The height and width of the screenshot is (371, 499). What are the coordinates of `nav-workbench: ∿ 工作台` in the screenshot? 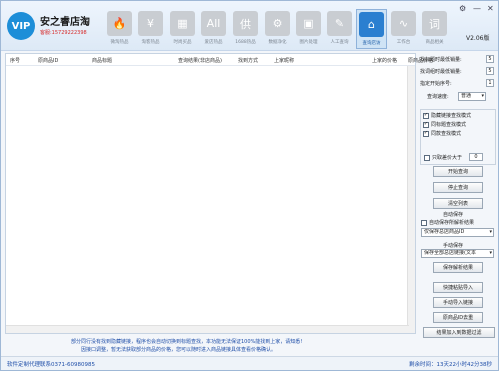 It's located at (403, 29).